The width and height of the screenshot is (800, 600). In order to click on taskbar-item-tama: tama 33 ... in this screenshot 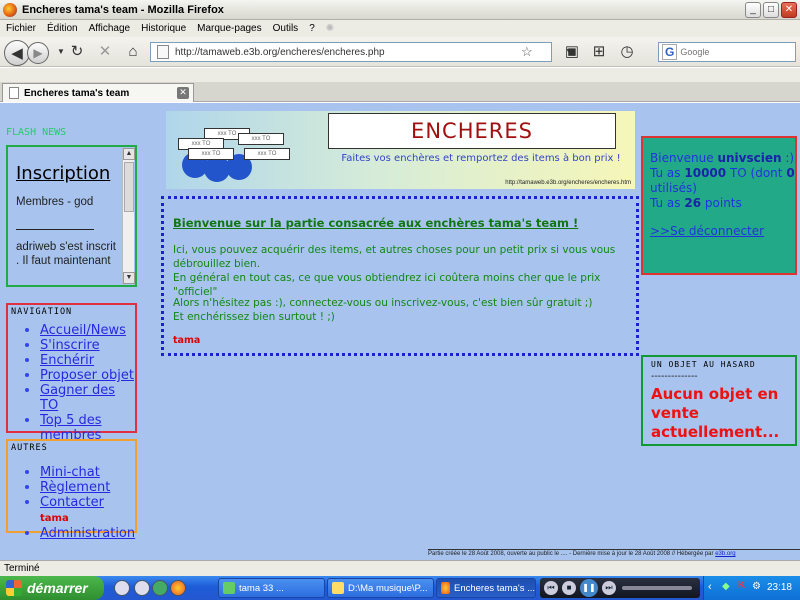, I will do `click(271, 588)`.